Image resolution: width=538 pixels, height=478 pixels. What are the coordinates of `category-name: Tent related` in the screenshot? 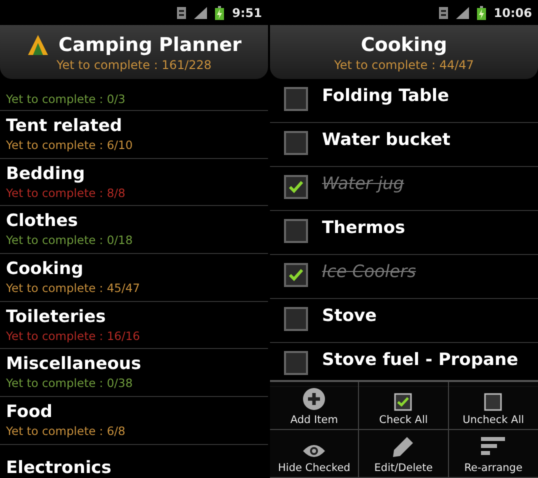 It's located at (65, 126).